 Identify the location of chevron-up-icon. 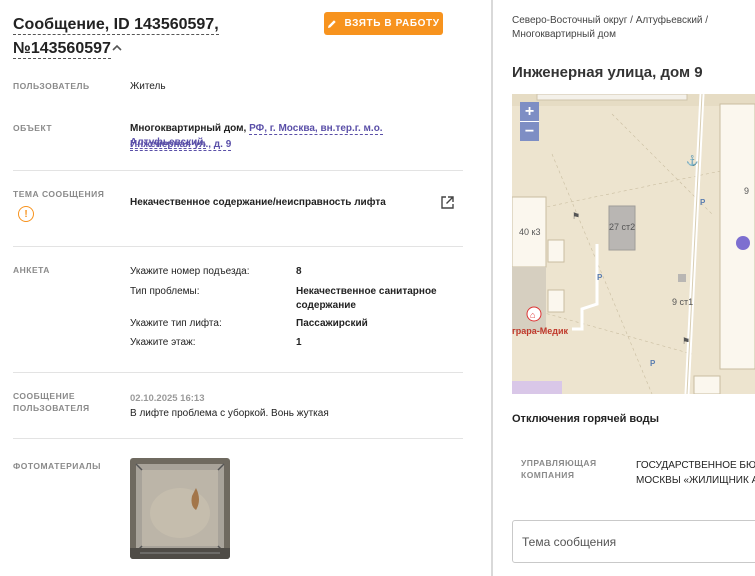
(117, 48).